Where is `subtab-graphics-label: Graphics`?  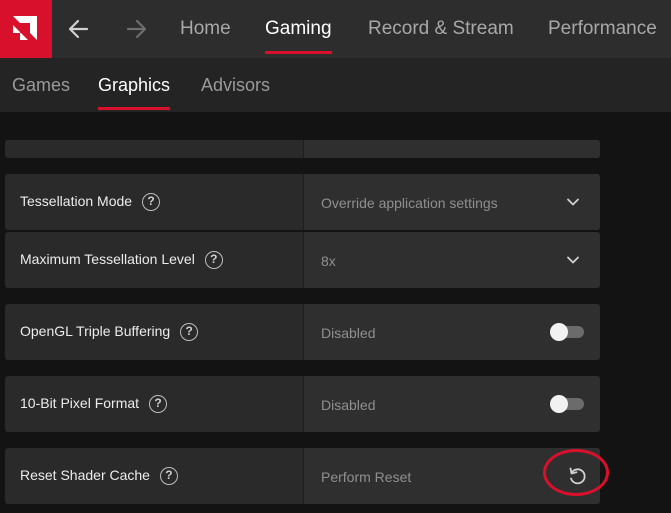
subtab-graphics-label: Graphics is located at coordinates (134, 85).